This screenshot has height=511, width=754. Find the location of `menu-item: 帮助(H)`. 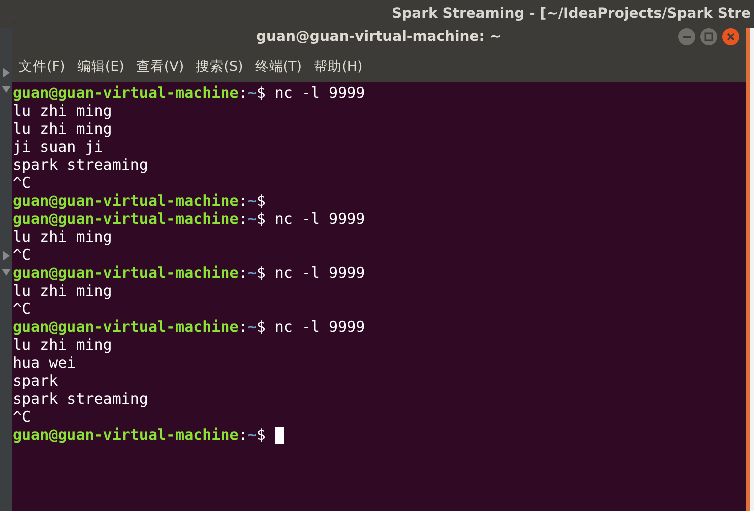

menu-item: 帮助(H) is located at coordinates (338, 67).